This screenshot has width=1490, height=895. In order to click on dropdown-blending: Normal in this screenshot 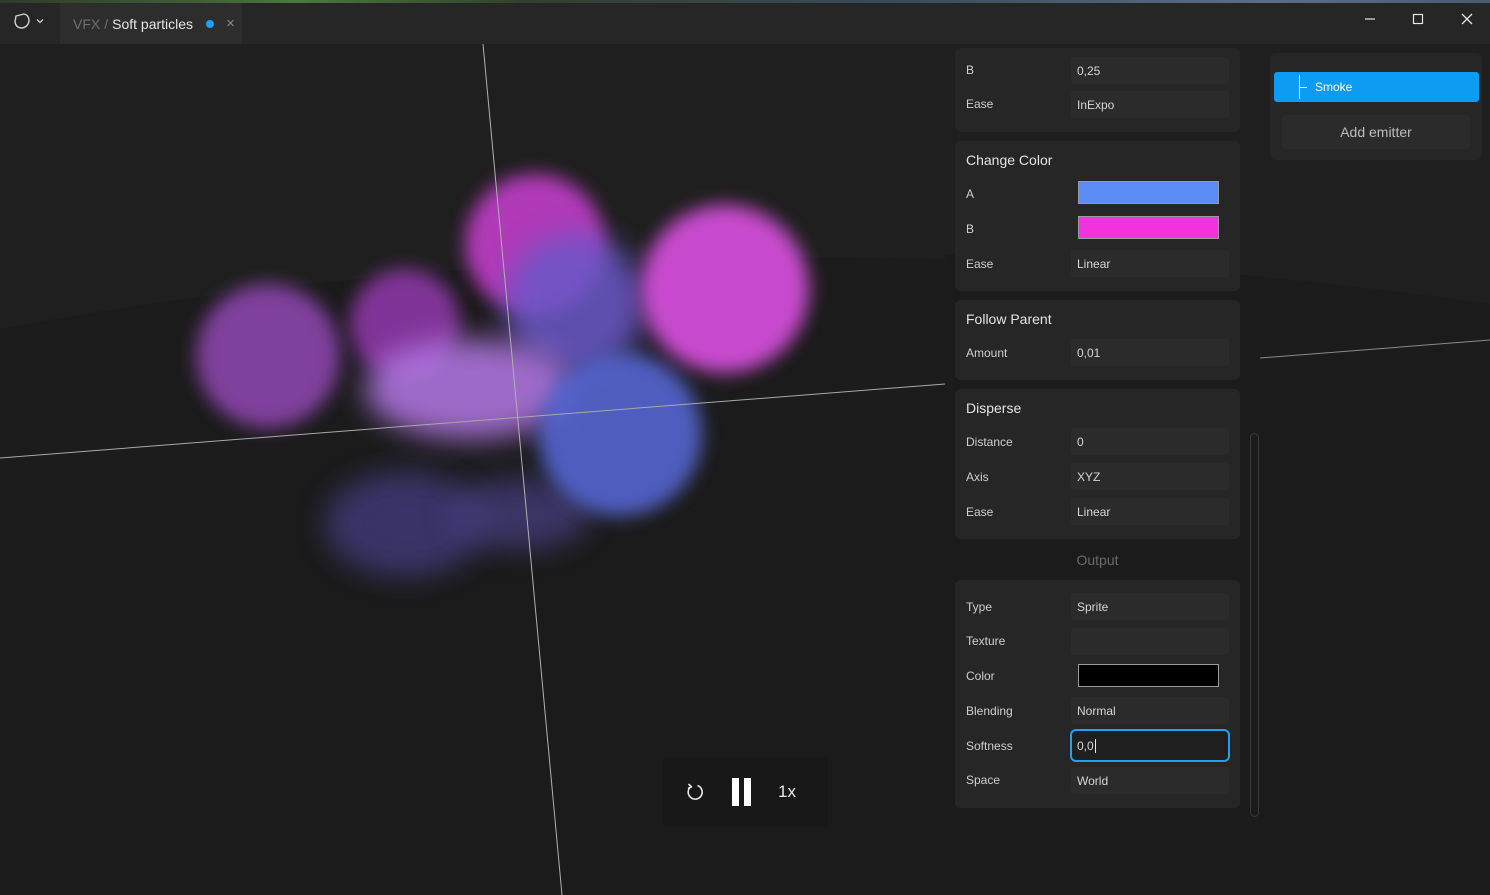, I will do `click(1150, 710)`.